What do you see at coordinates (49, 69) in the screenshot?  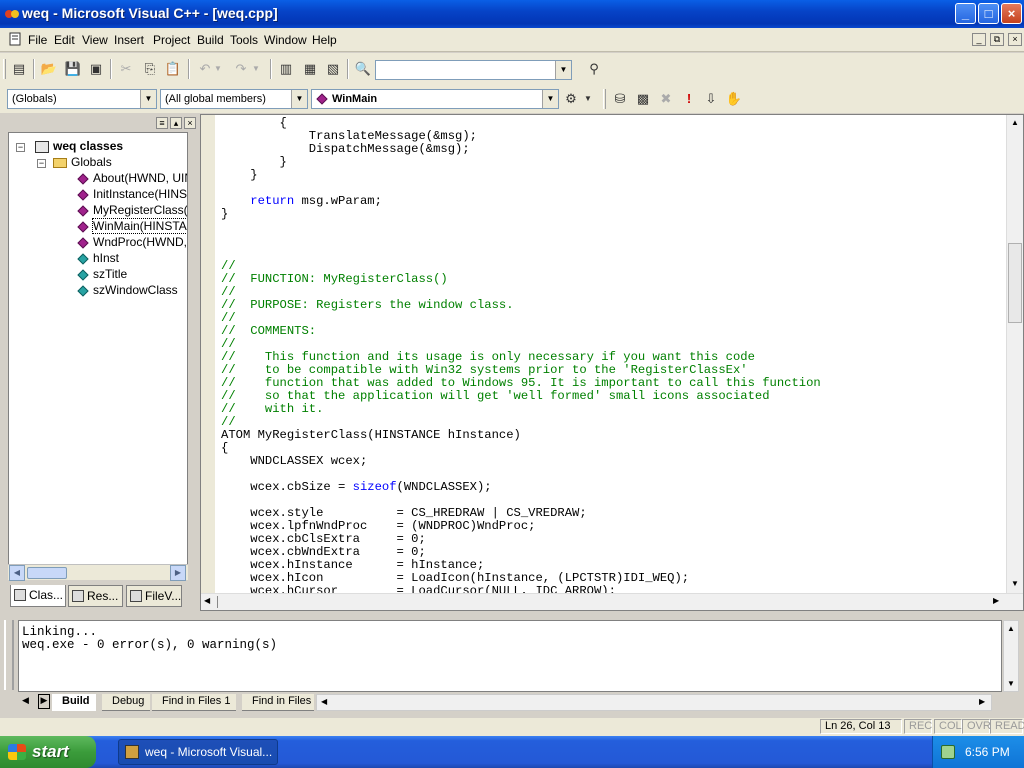 I see `open-folder-icon: 📂` at bounding box center [49, 69].